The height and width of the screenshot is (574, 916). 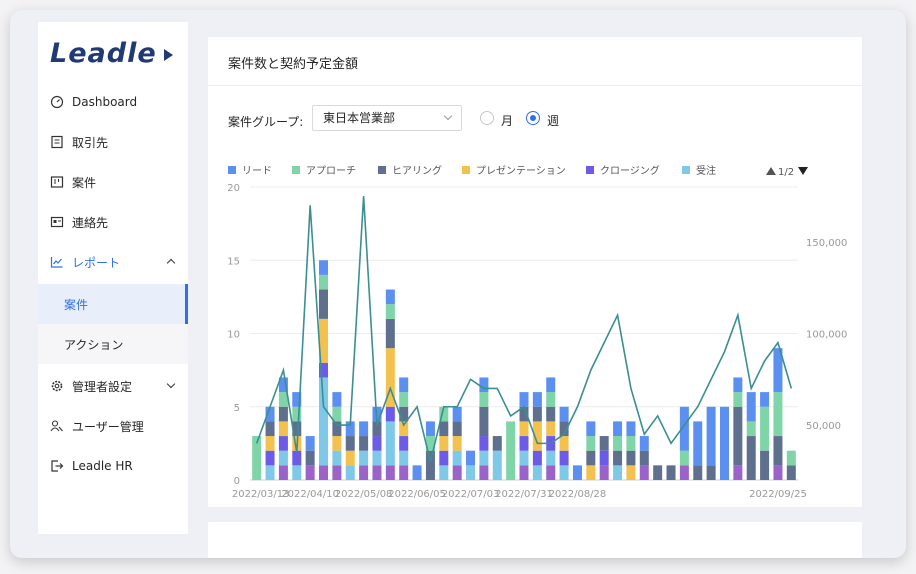 I want to click on sidebar-item-leadle-hr: Leadle HR, so click(x=113, y=466).